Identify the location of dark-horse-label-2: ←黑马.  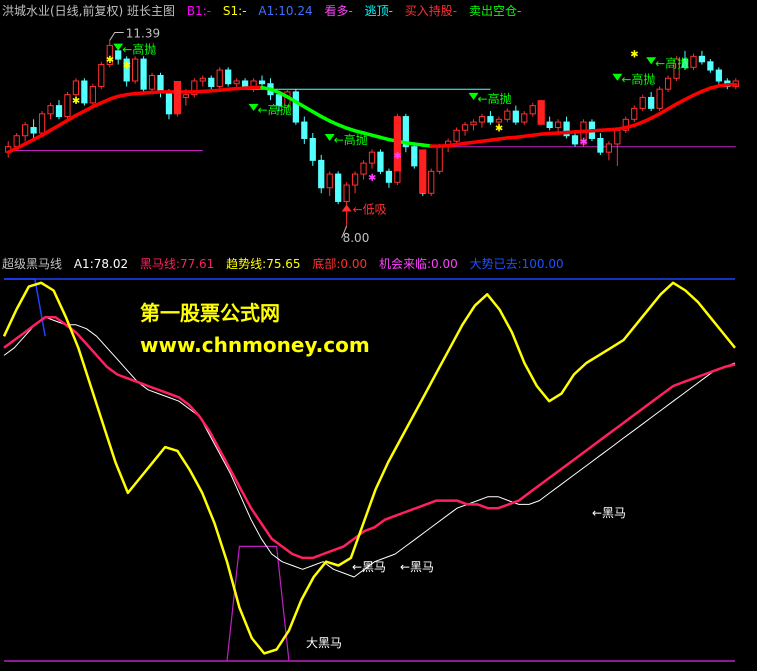
(417, 567).